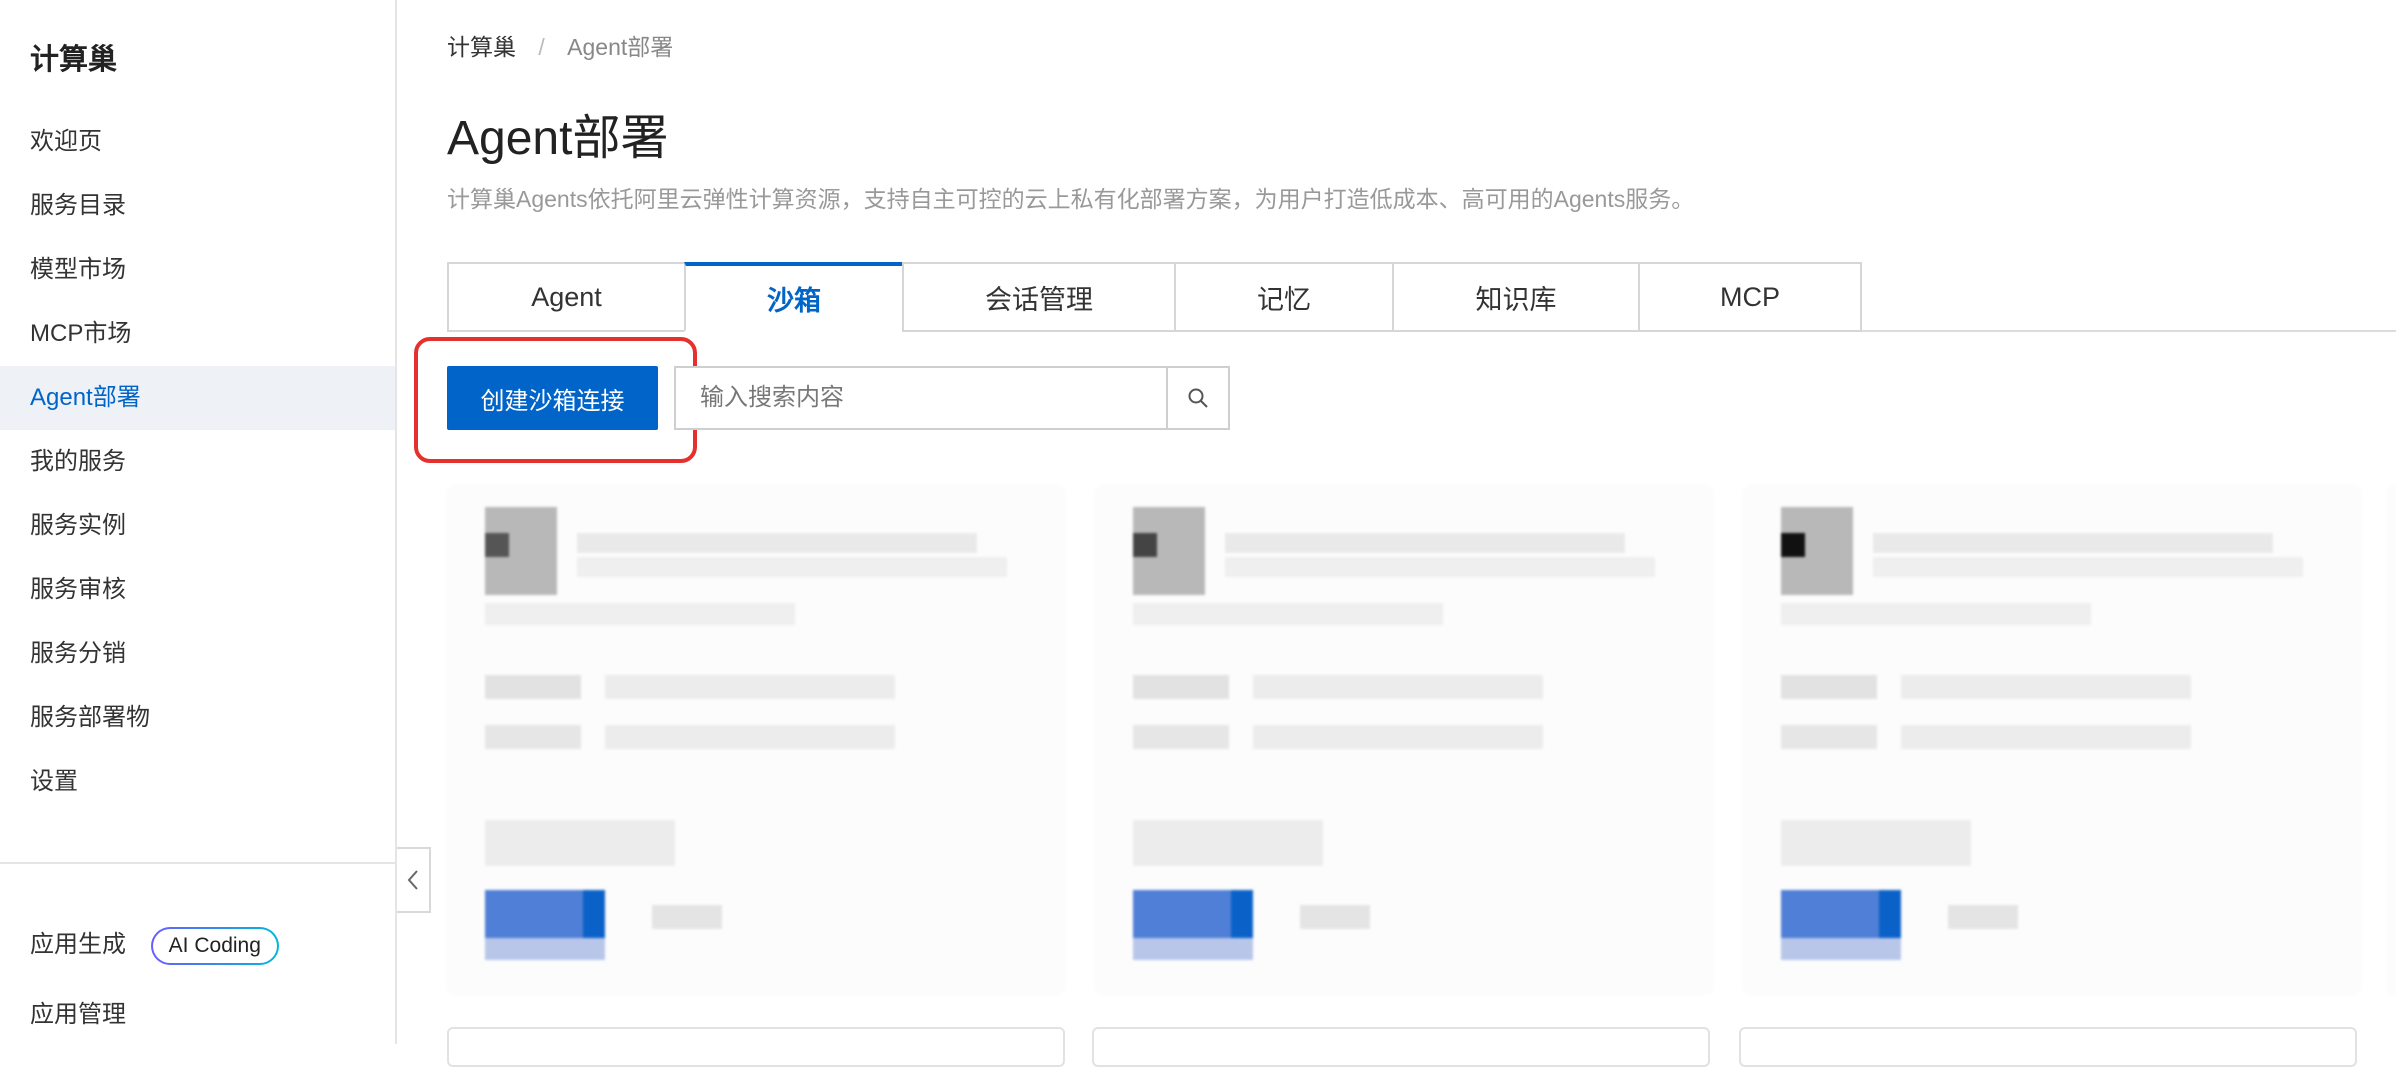 This screenshot has height=1067, width=2396. Describe the element at coordinates (78, 944) in the screenshot. I see `app-generation-label: 应用生成` at that location.